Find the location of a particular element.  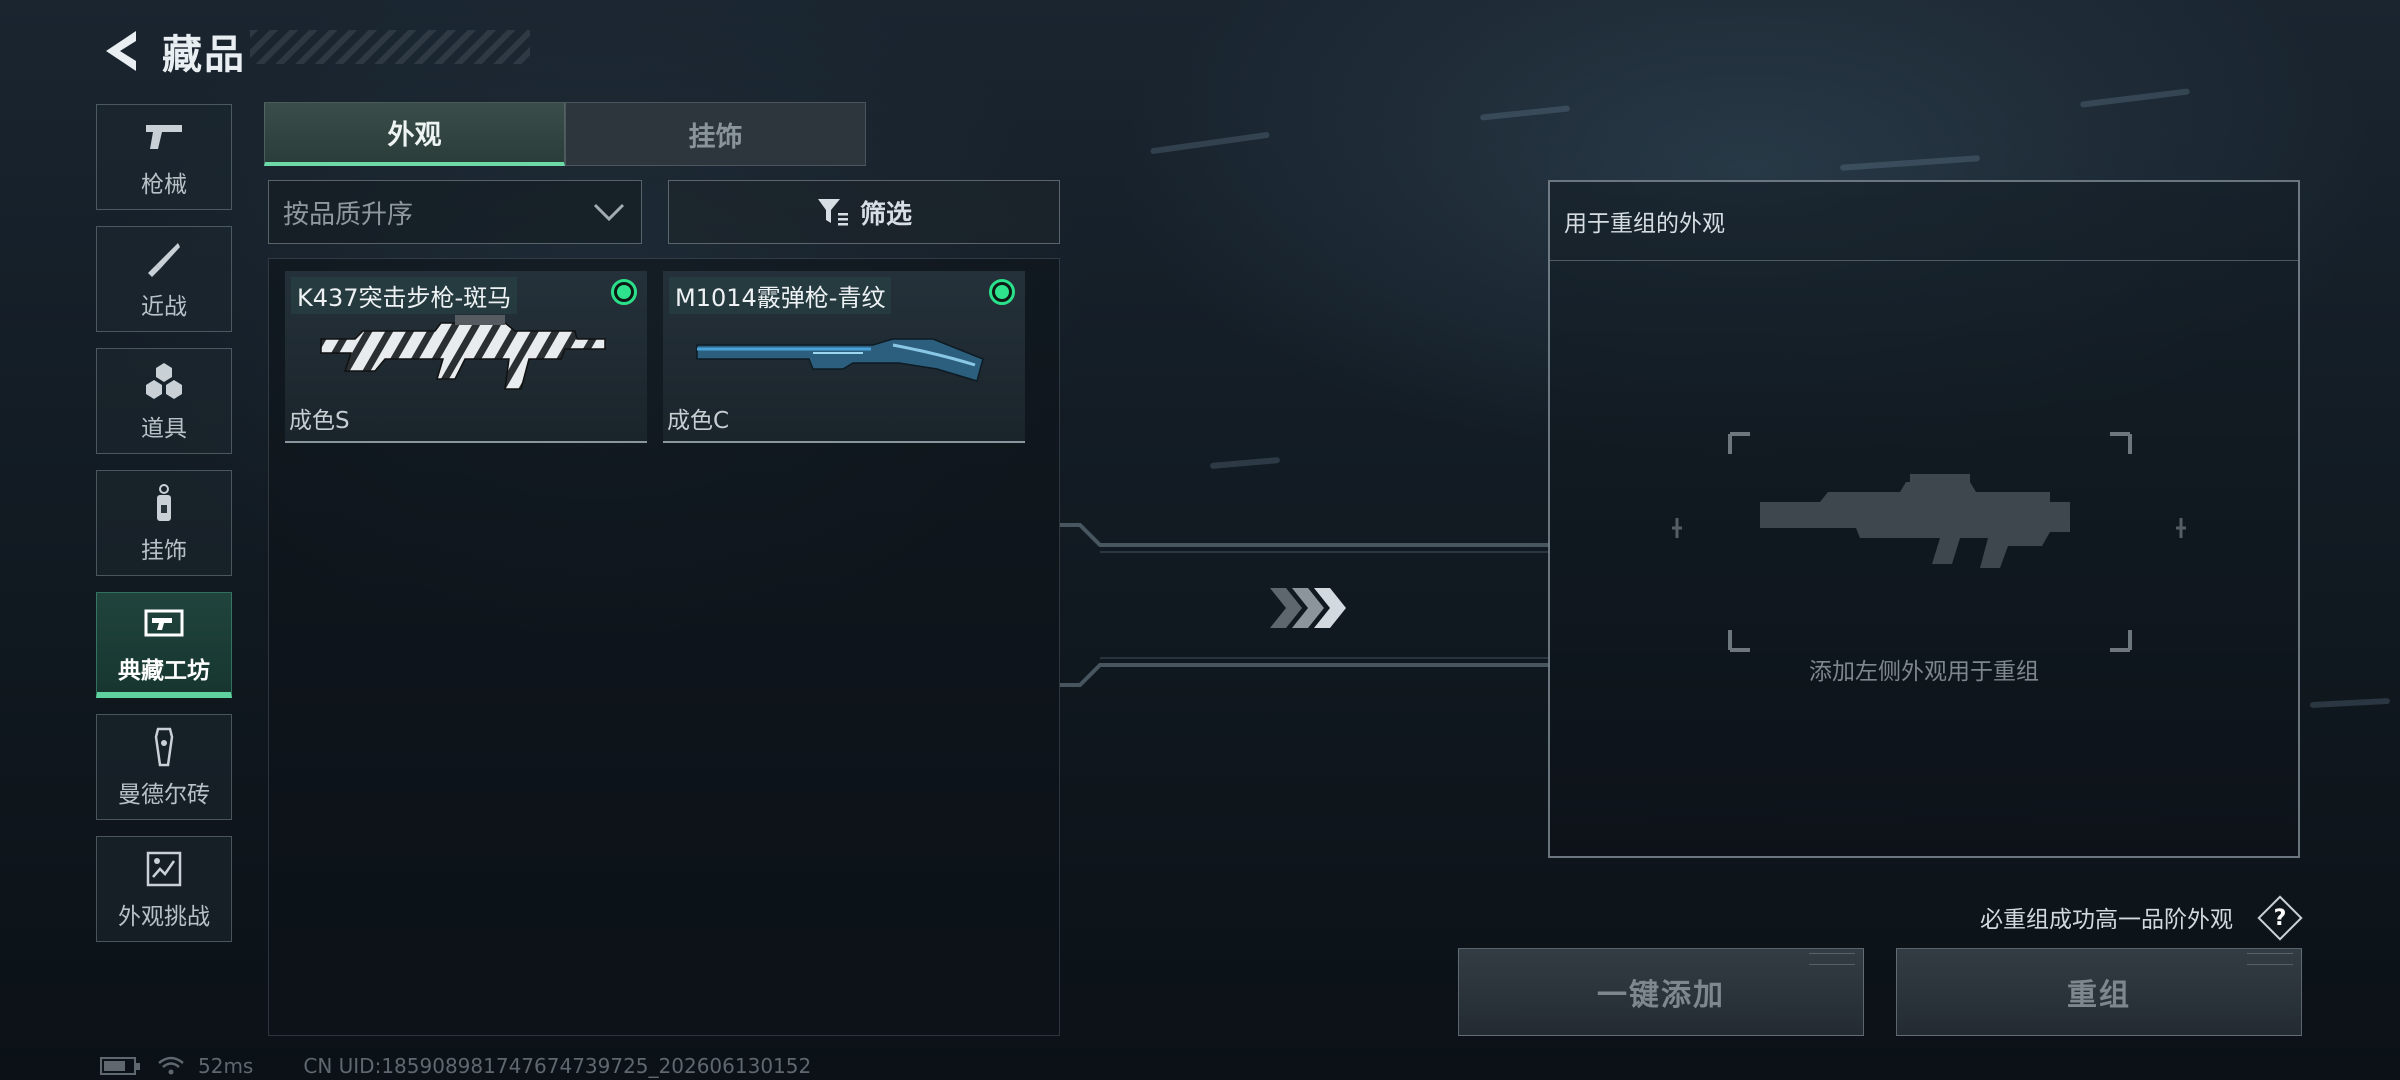

back-button is located at coordinates (122, 51).